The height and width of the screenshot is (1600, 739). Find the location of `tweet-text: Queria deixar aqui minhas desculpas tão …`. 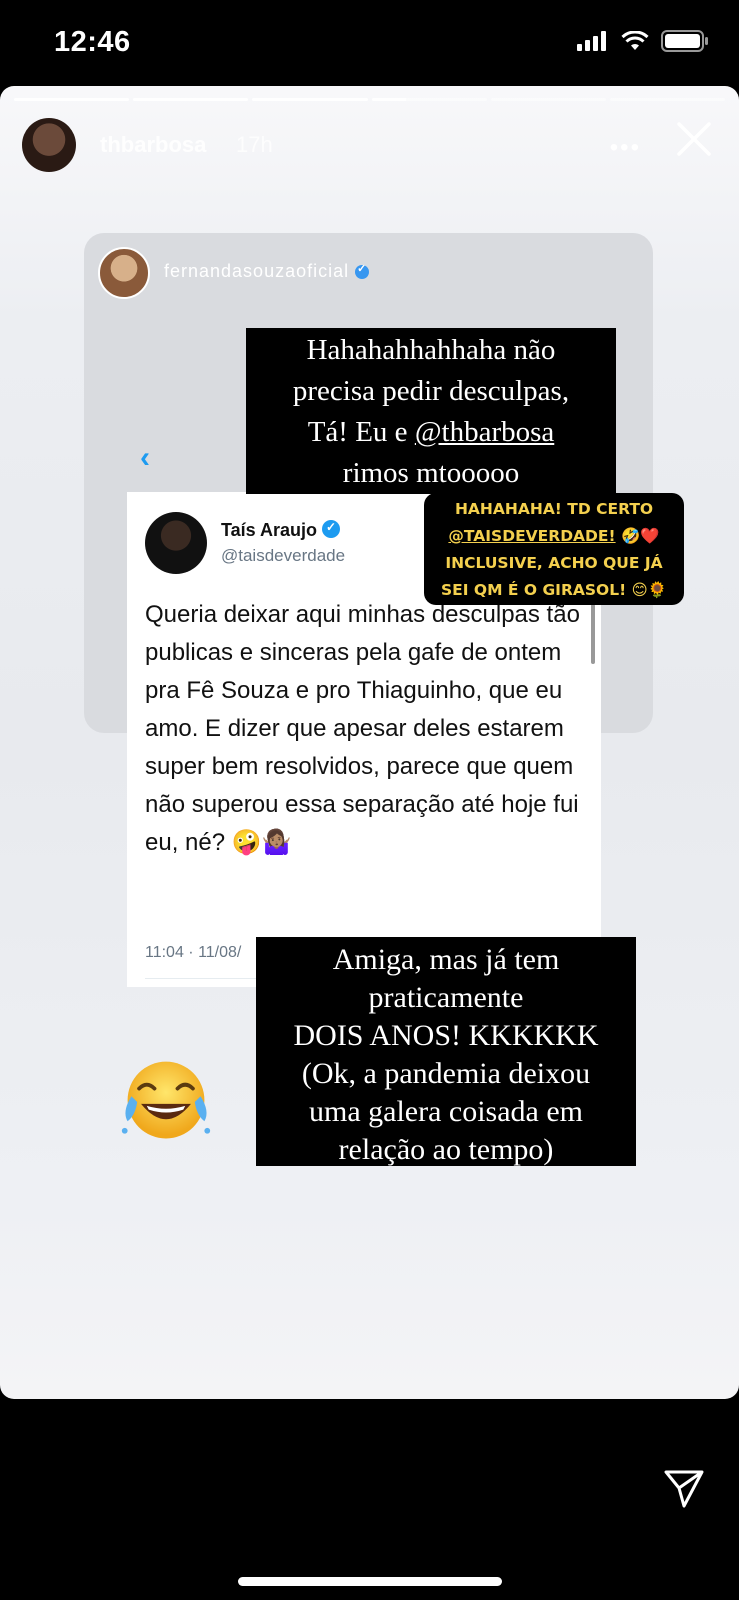

tweet-text: Queria deixar aqui minhas desculpas tão … is located at coordinates (362, 728).